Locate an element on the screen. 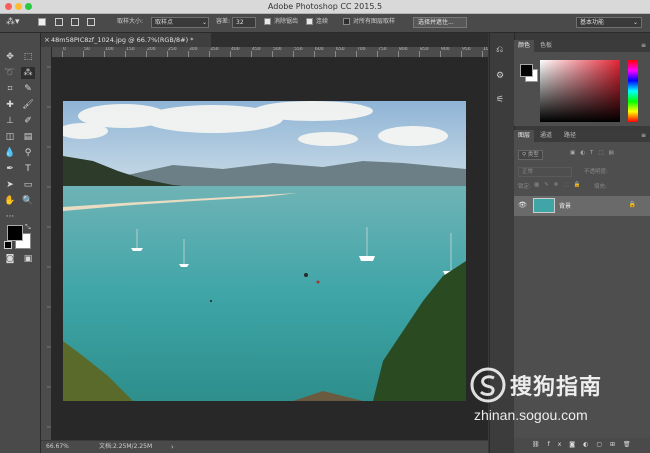 The width and height of the screenshot is (650, 453). layer-filter-label: 类型 is located at coordinates (533, 155).